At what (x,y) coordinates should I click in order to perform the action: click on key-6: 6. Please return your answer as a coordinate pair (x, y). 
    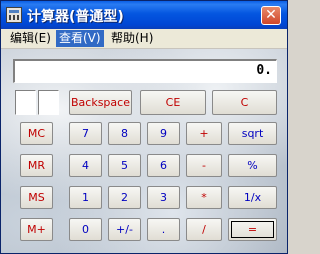
    Looking at the image, I should click on (163, 165).